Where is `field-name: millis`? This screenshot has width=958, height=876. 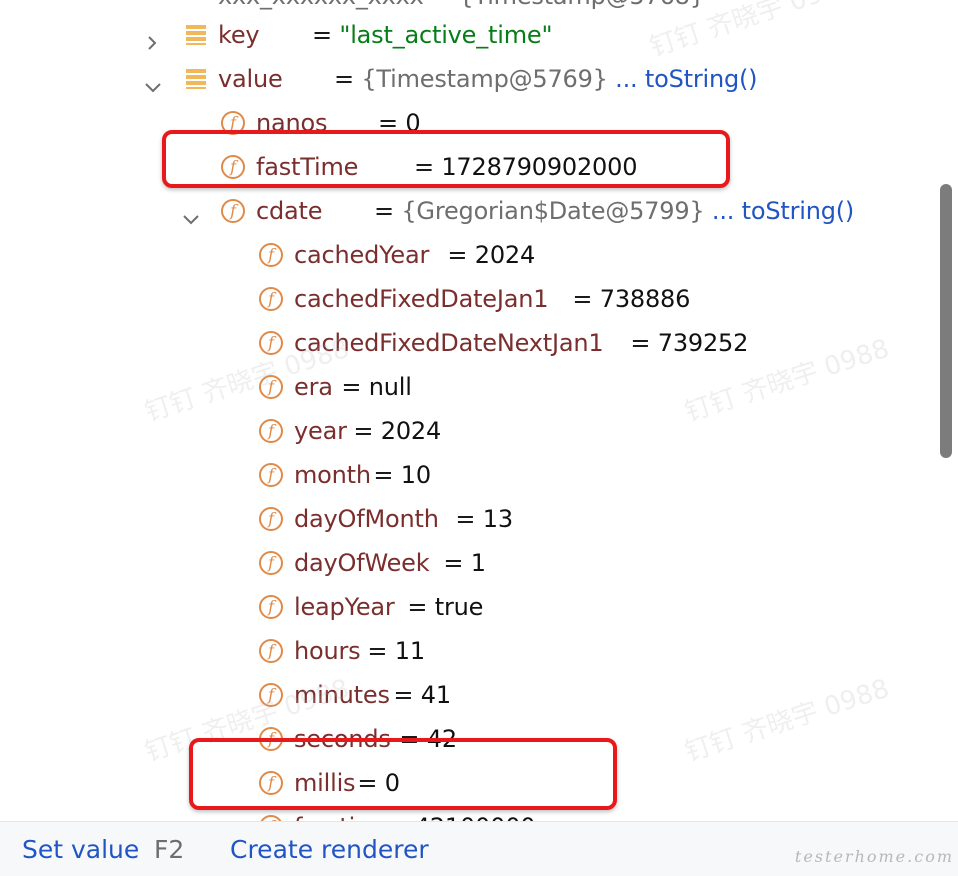 field-name: millis is located at coordinates (325, 783).